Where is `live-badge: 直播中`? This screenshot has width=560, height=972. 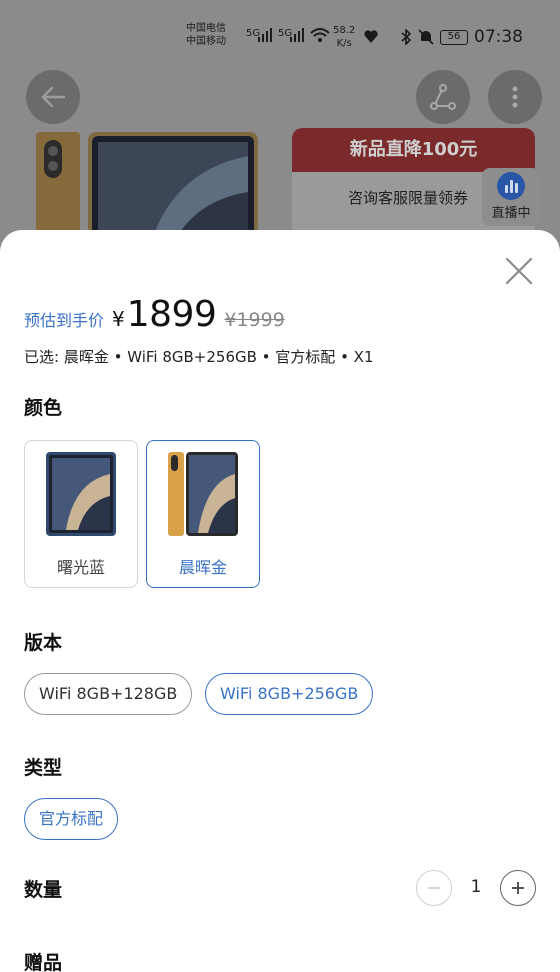
live-badge: 直播中 is located at coordinates (511, 197).